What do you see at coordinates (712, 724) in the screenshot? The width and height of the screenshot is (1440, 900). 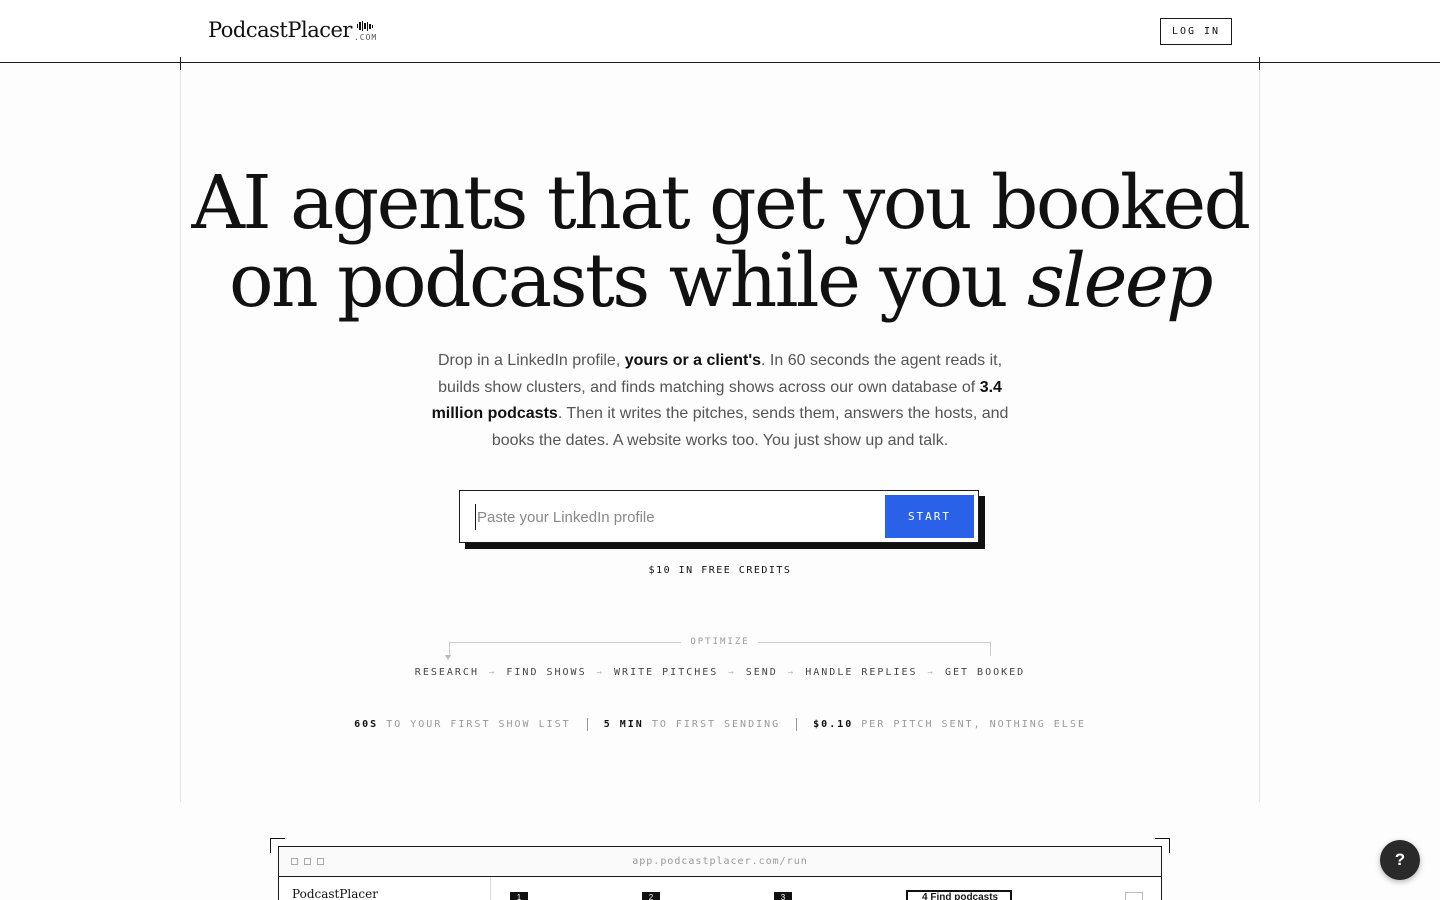 I see `stat-label: TO FIRST SENDING` at bounding box center [712, 724].